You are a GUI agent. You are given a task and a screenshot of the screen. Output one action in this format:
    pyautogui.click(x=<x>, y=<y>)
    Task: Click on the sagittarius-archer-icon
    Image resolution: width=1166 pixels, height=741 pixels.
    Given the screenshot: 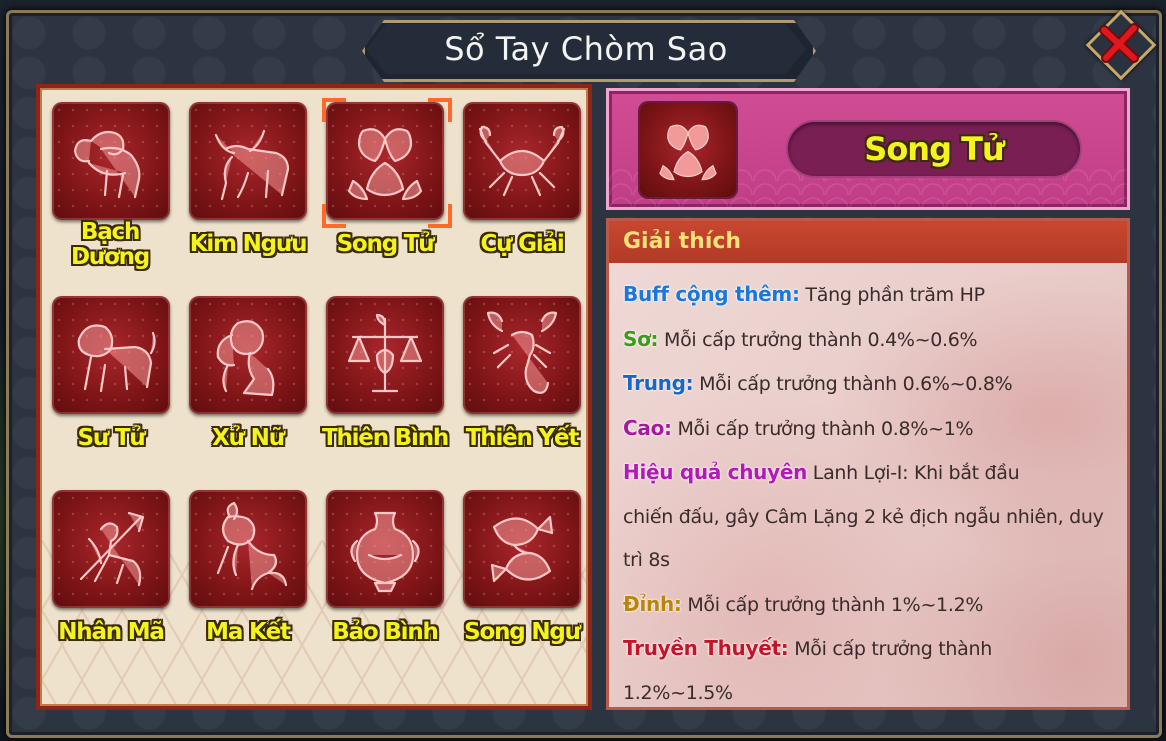 What is the action you would take?
    pyautogui.click(x=112, y=549)
    